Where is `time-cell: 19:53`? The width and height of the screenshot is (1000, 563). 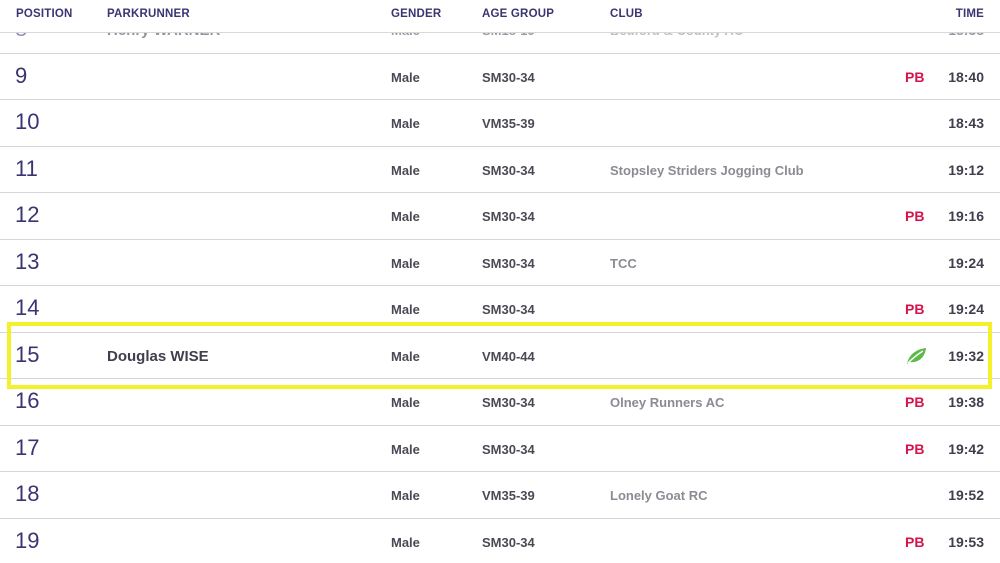 time-cell: 19:53 is located at coordinates (966, 541).